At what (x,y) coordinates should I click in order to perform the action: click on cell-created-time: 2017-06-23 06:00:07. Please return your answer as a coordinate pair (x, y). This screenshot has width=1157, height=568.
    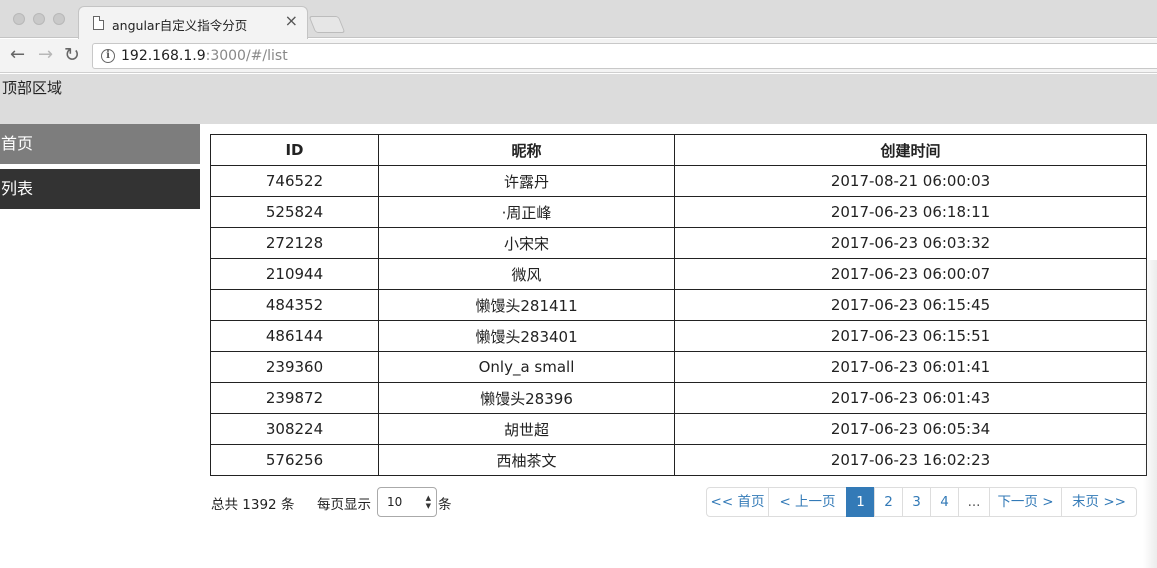
    Looking at the image, I should click on (910, 274).